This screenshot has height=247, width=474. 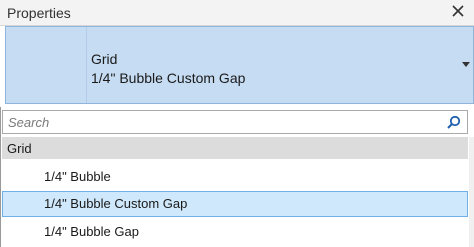 I want to click on search-input: Search, so click(x=235, y=122).